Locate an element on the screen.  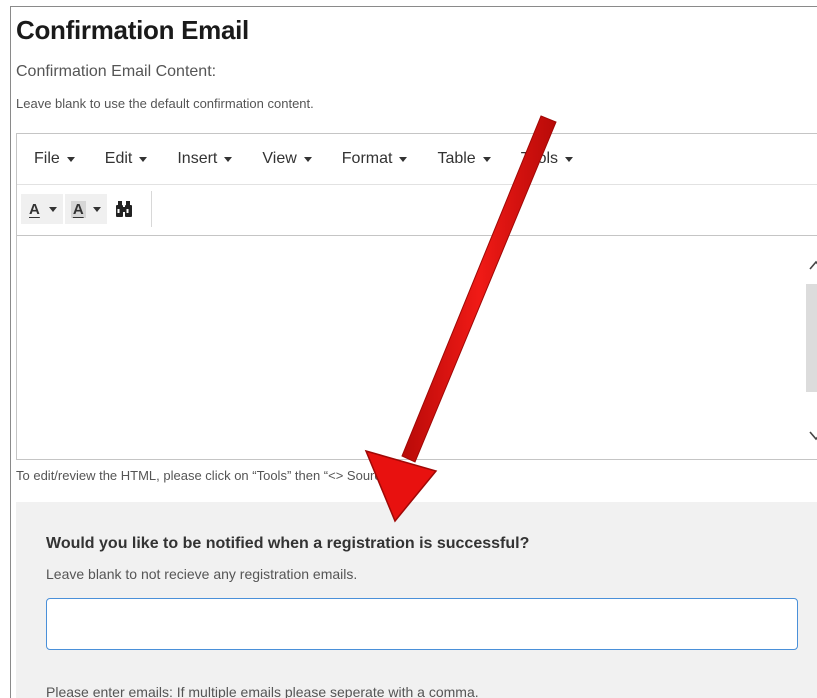
find-replace-button is located at coordinates (124, 209).